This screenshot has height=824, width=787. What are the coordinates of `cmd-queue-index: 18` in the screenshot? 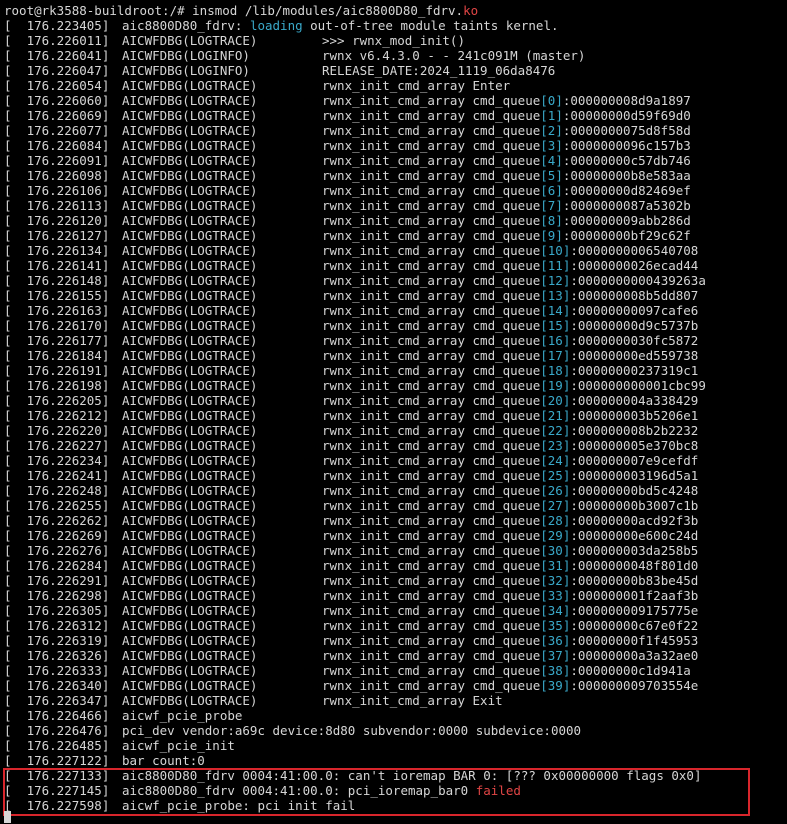 It's located at (555, 370).